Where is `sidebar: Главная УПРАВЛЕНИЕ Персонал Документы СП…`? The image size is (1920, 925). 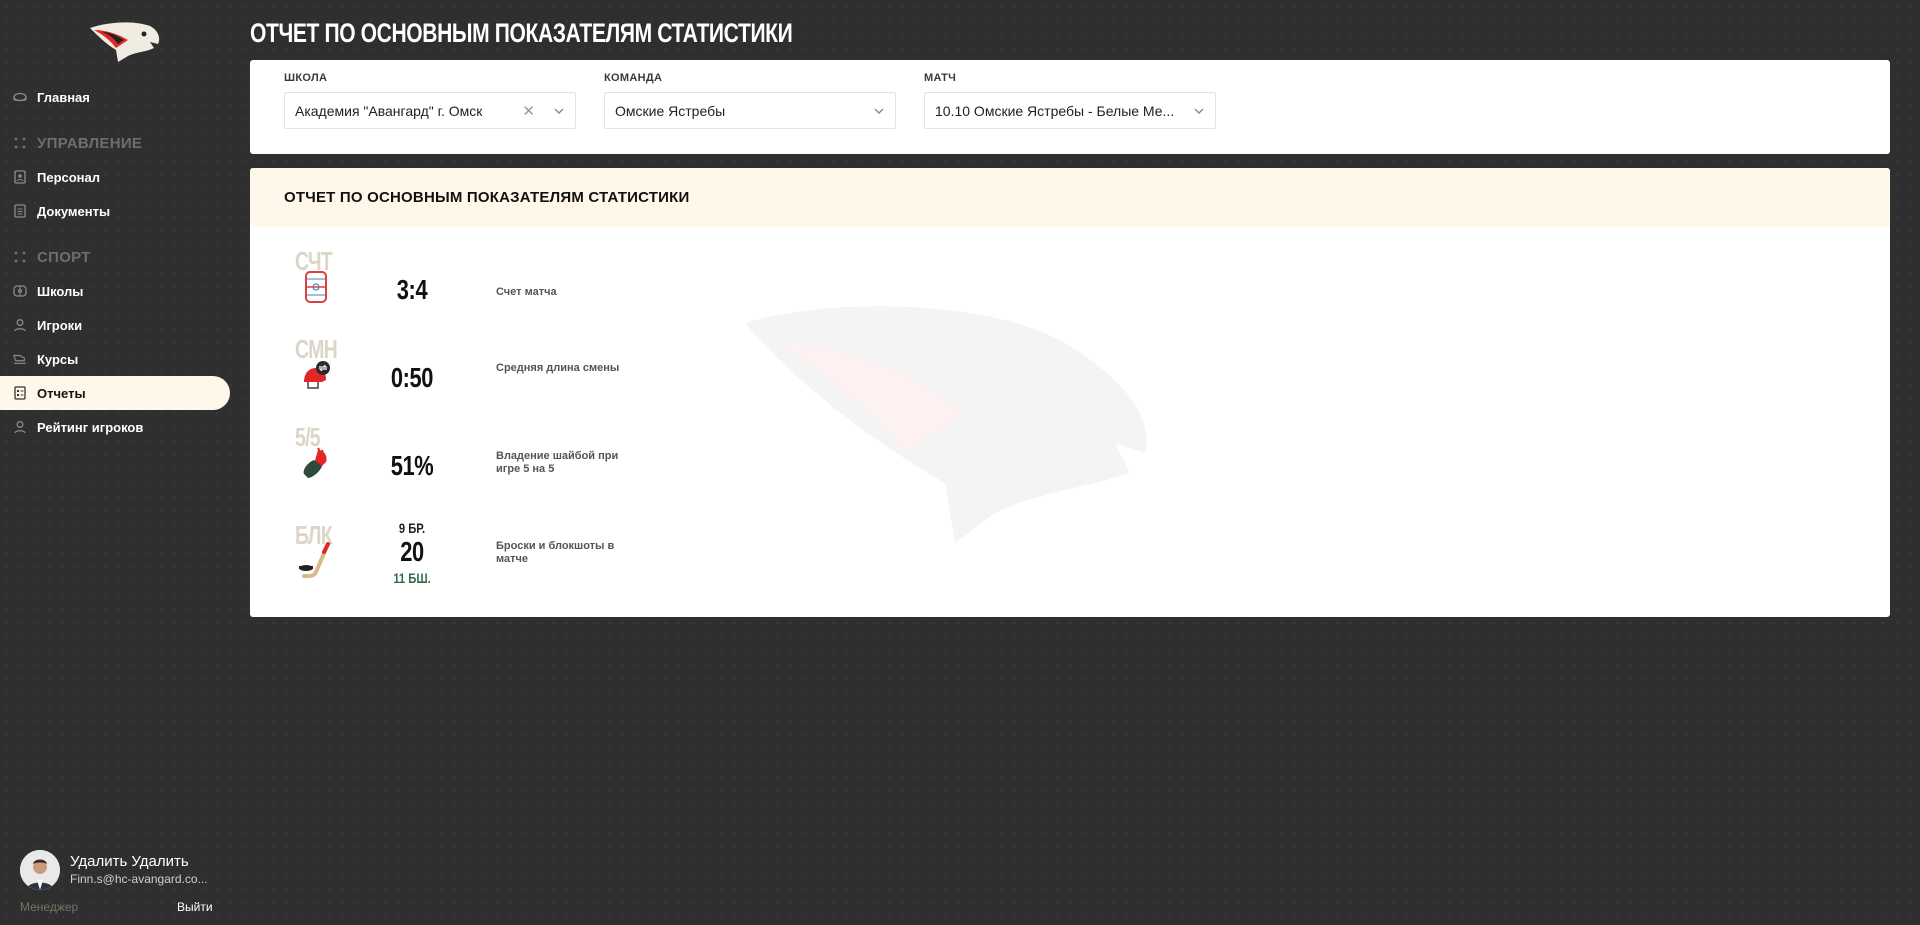 sidebar: Главная УПРАВЛЕНИЕ Персонал Документы СП… is located at coordinates (118, 462).